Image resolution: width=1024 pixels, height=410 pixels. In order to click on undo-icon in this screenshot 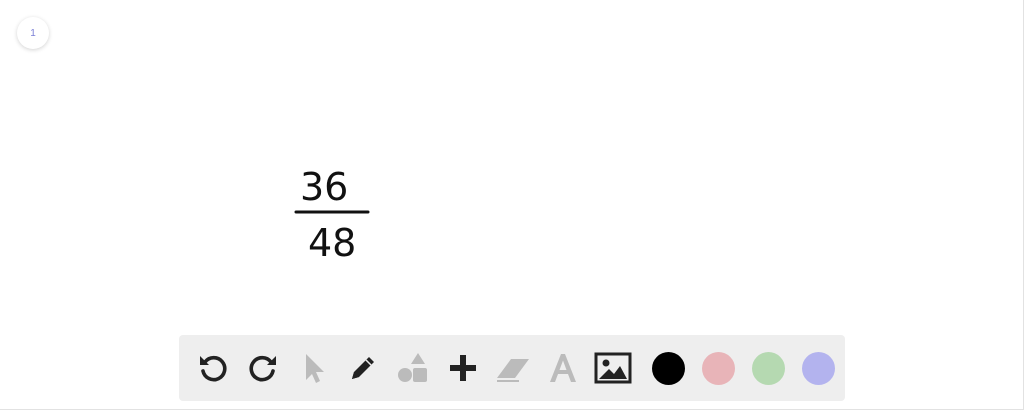, I will do `click(213, 368)`.